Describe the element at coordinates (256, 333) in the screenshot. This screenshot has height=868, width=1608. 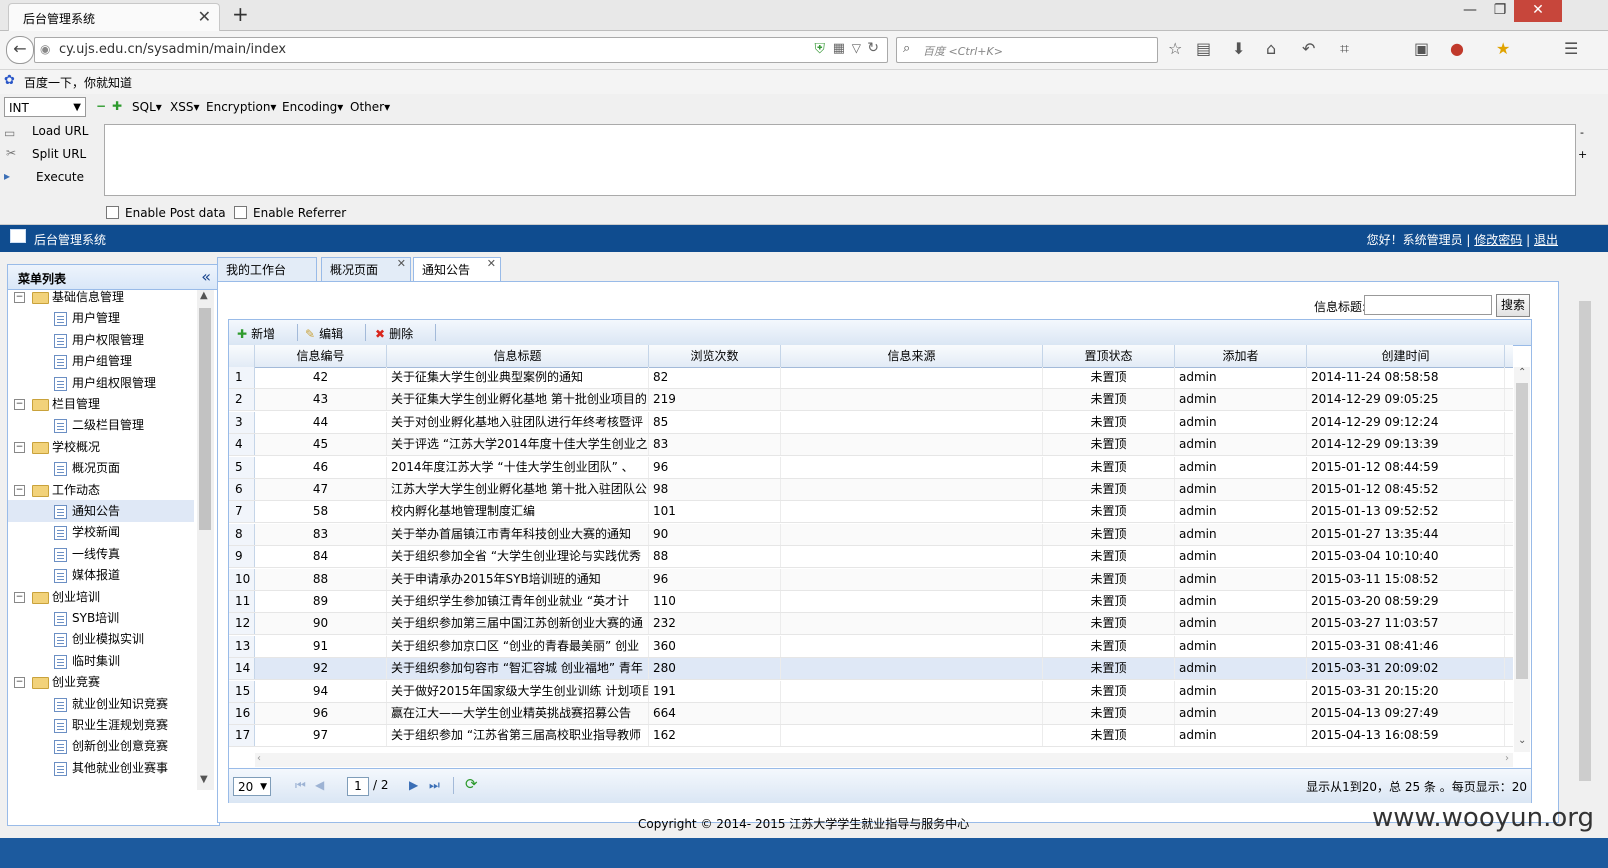
I see `add-button: ✚ 新增` at that location.